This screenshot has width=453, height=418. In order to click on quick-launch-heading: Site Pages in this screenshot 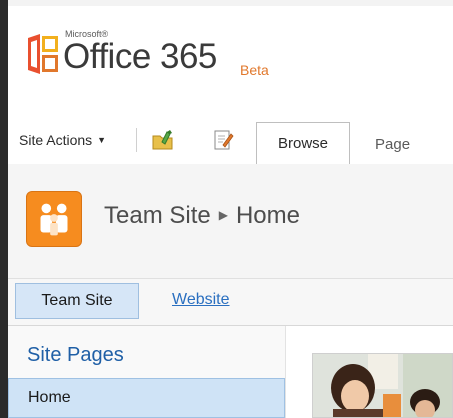, I will do `click(75, 355)`.